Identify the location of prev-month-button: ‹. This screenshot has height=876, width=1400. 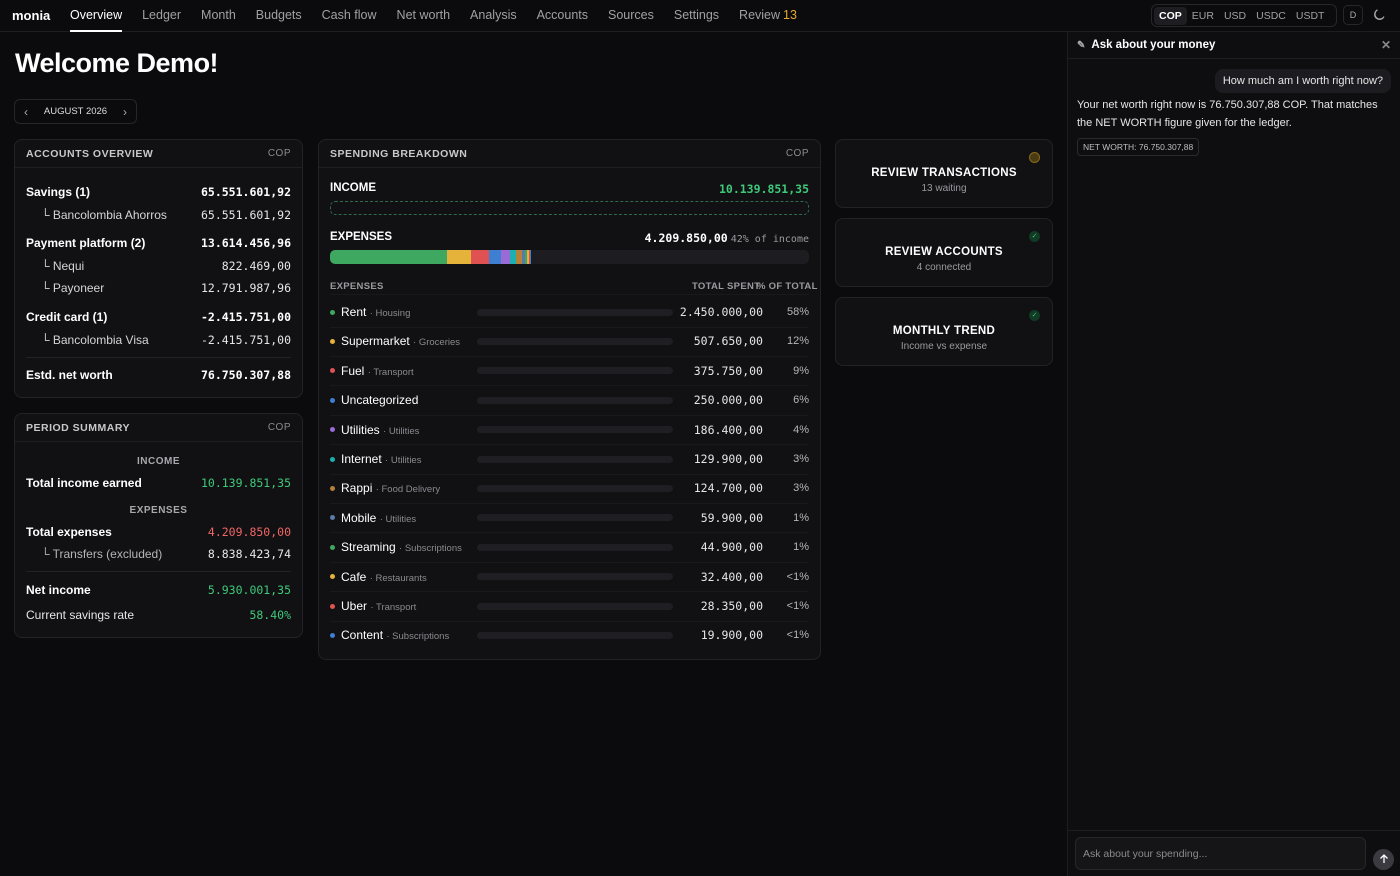
(26, 112).